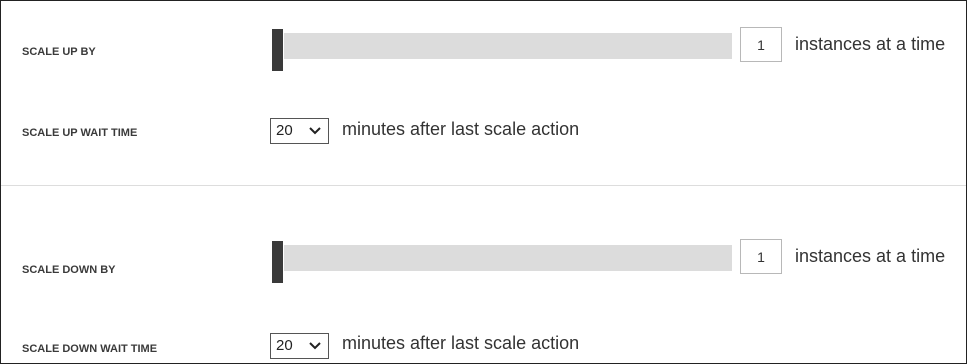  I want to click on scale-up-by-slider, so click(502, 50).